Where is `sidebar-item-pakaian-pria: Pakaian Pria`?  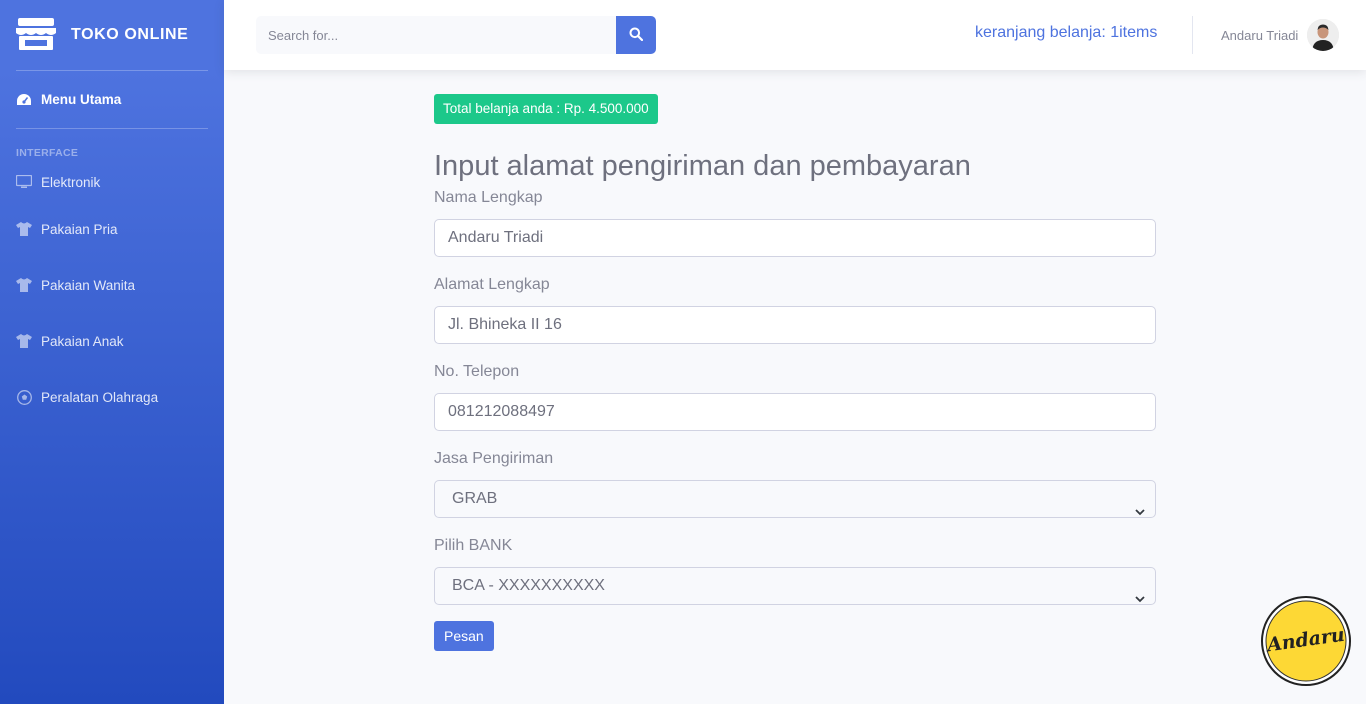 sidebar-item-pakaian-pria: Pakaian Pria is located at coordinates (112, 229).